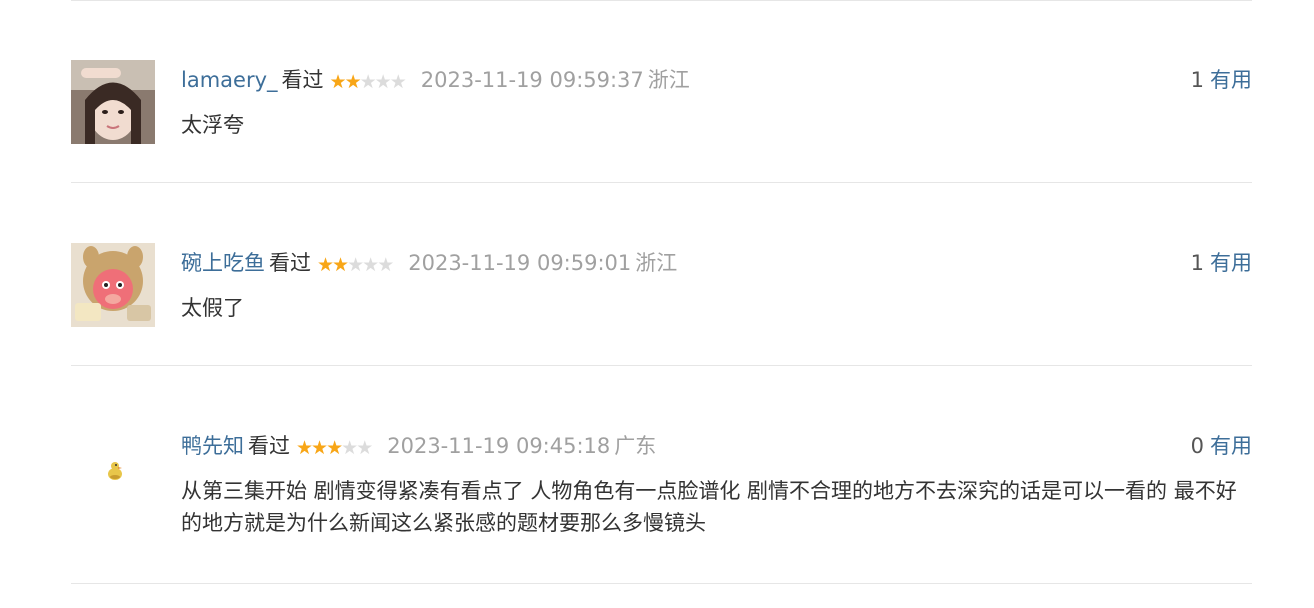 This screenshot has height=608, width=1314. Describe the element at coordinates (212, 125) in the screenshot. I see `comment-text: 太浮夸` at that location.